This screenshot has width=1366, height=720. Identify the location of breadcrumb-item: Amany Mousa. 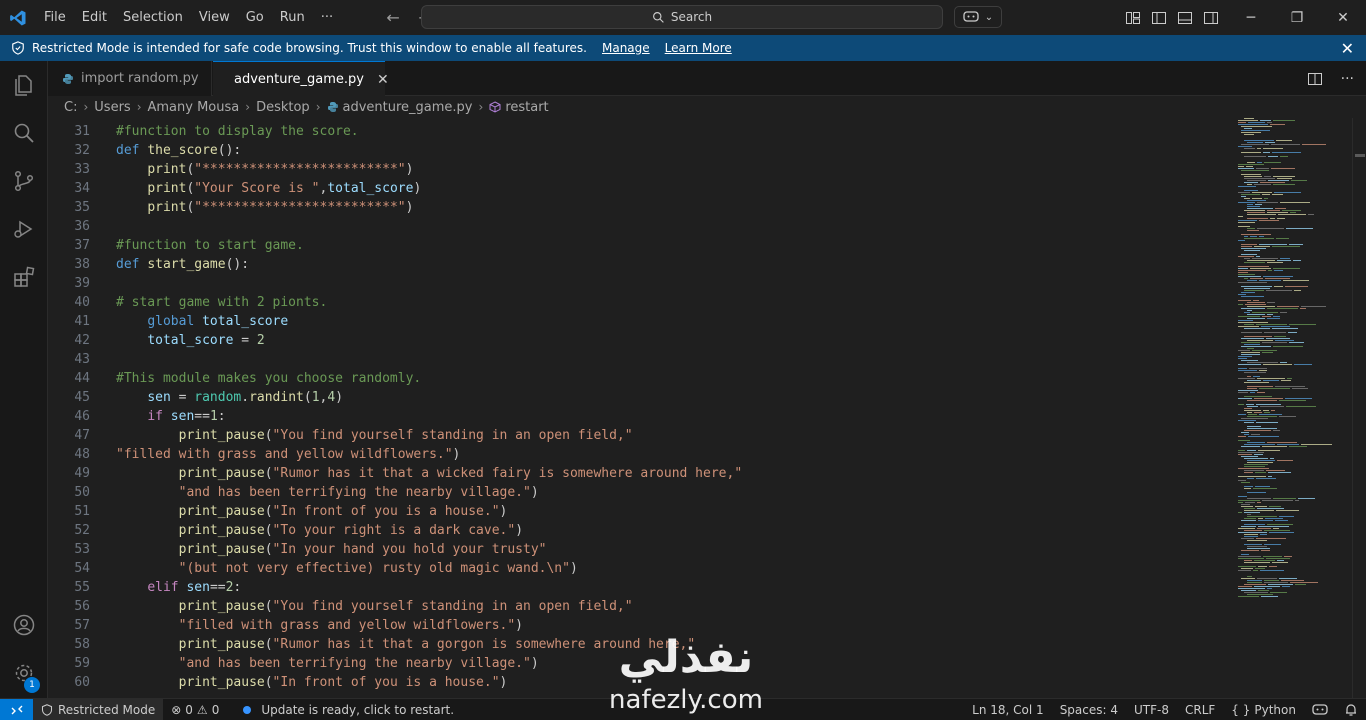
(194, 107).